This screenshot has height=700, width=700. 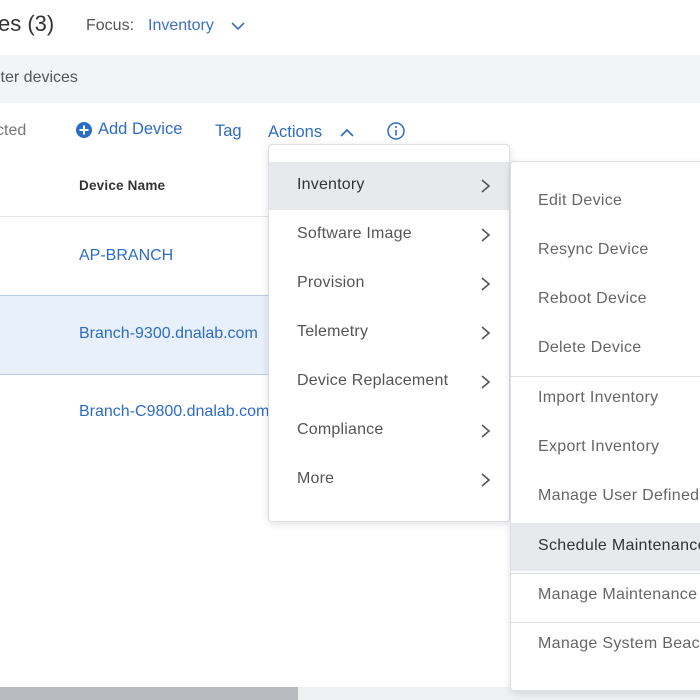 I want to click on menu-item-label: Inventory, so click(x=331, y=184).